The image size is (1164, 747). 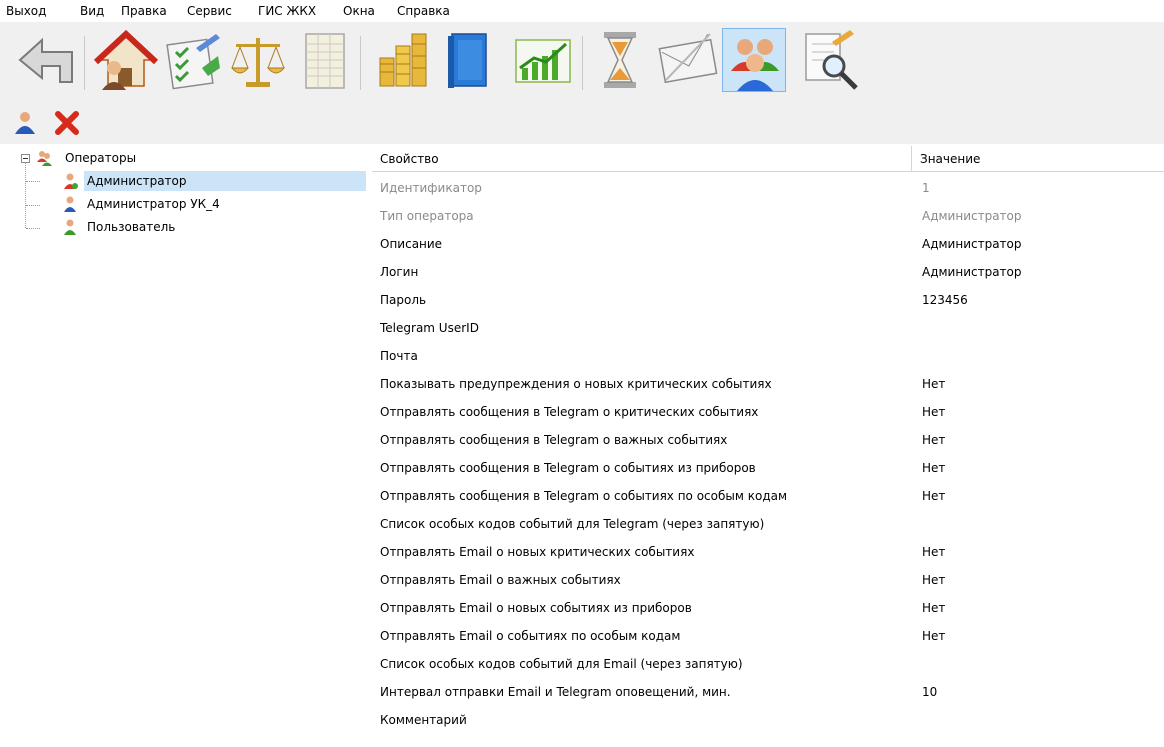 What do you see at coordinates (768, 300) in the screenshot?
I see `property-row: Пароль 123456` at bounding box center [768, 300].